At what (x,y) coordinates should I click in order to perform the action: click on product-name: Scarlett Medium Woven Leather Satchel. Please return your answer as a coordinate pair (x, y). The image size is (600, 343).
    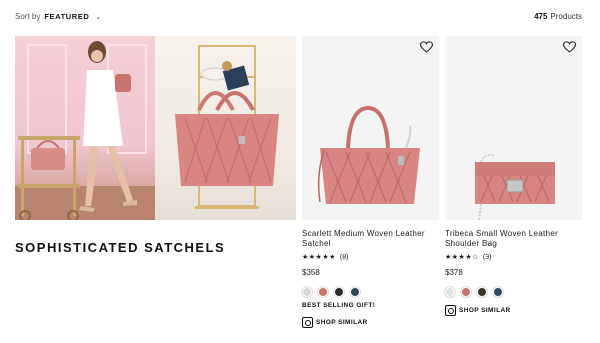
    Looking at the image, I should click on (368, 239).